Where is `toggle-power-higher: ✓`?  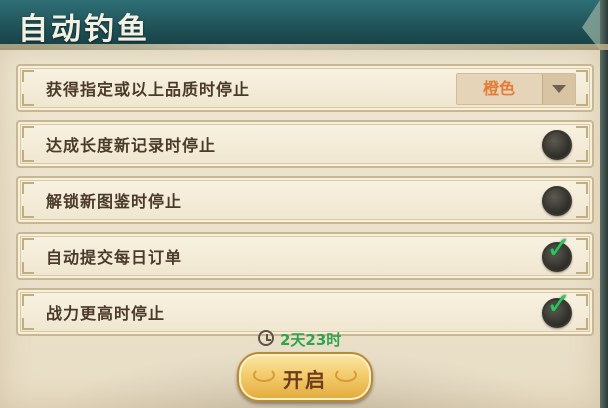 toggle-power-higher: ✓ is located at coordinates (557, 309).